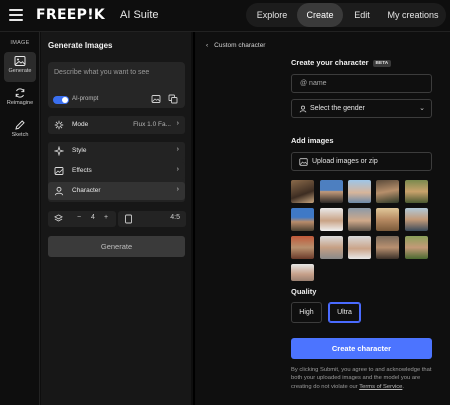  I want to click on rail-item-generate: Generate, so click(20, 67).